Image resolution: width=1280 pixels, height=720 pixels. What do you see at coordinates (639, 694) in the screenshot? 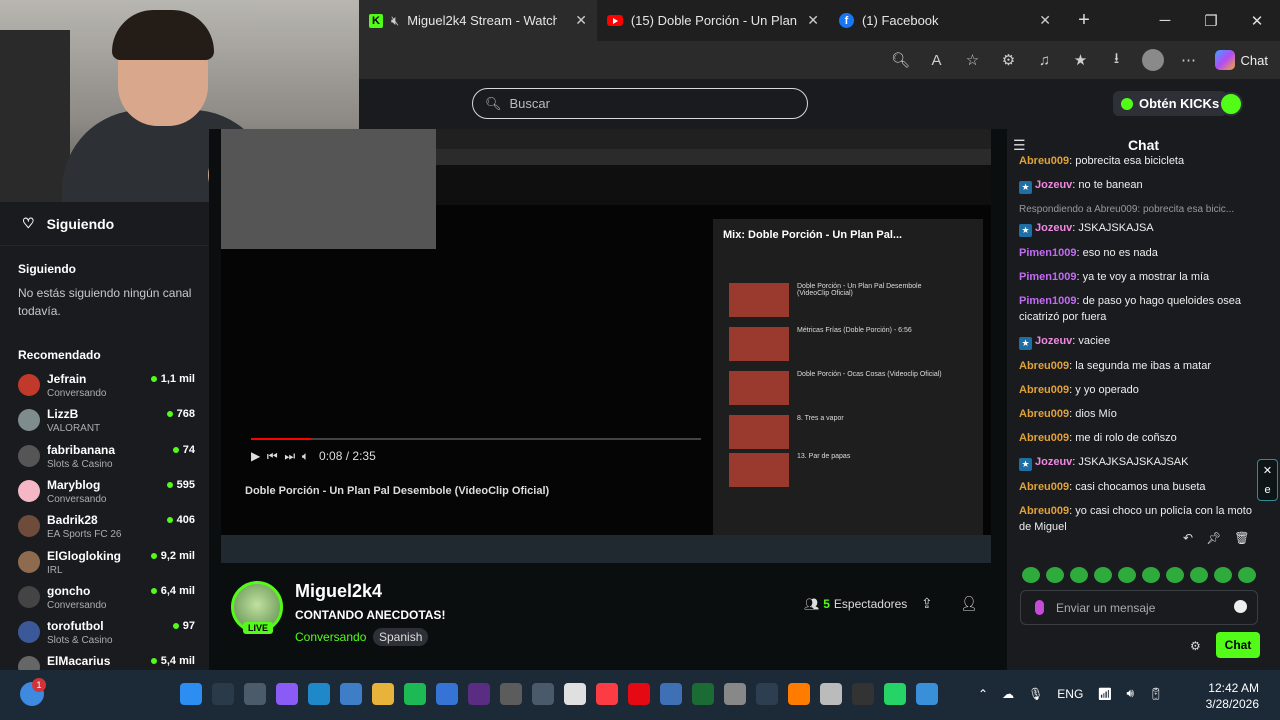
I see `netflix-icon` at bounding box center [639, 694].